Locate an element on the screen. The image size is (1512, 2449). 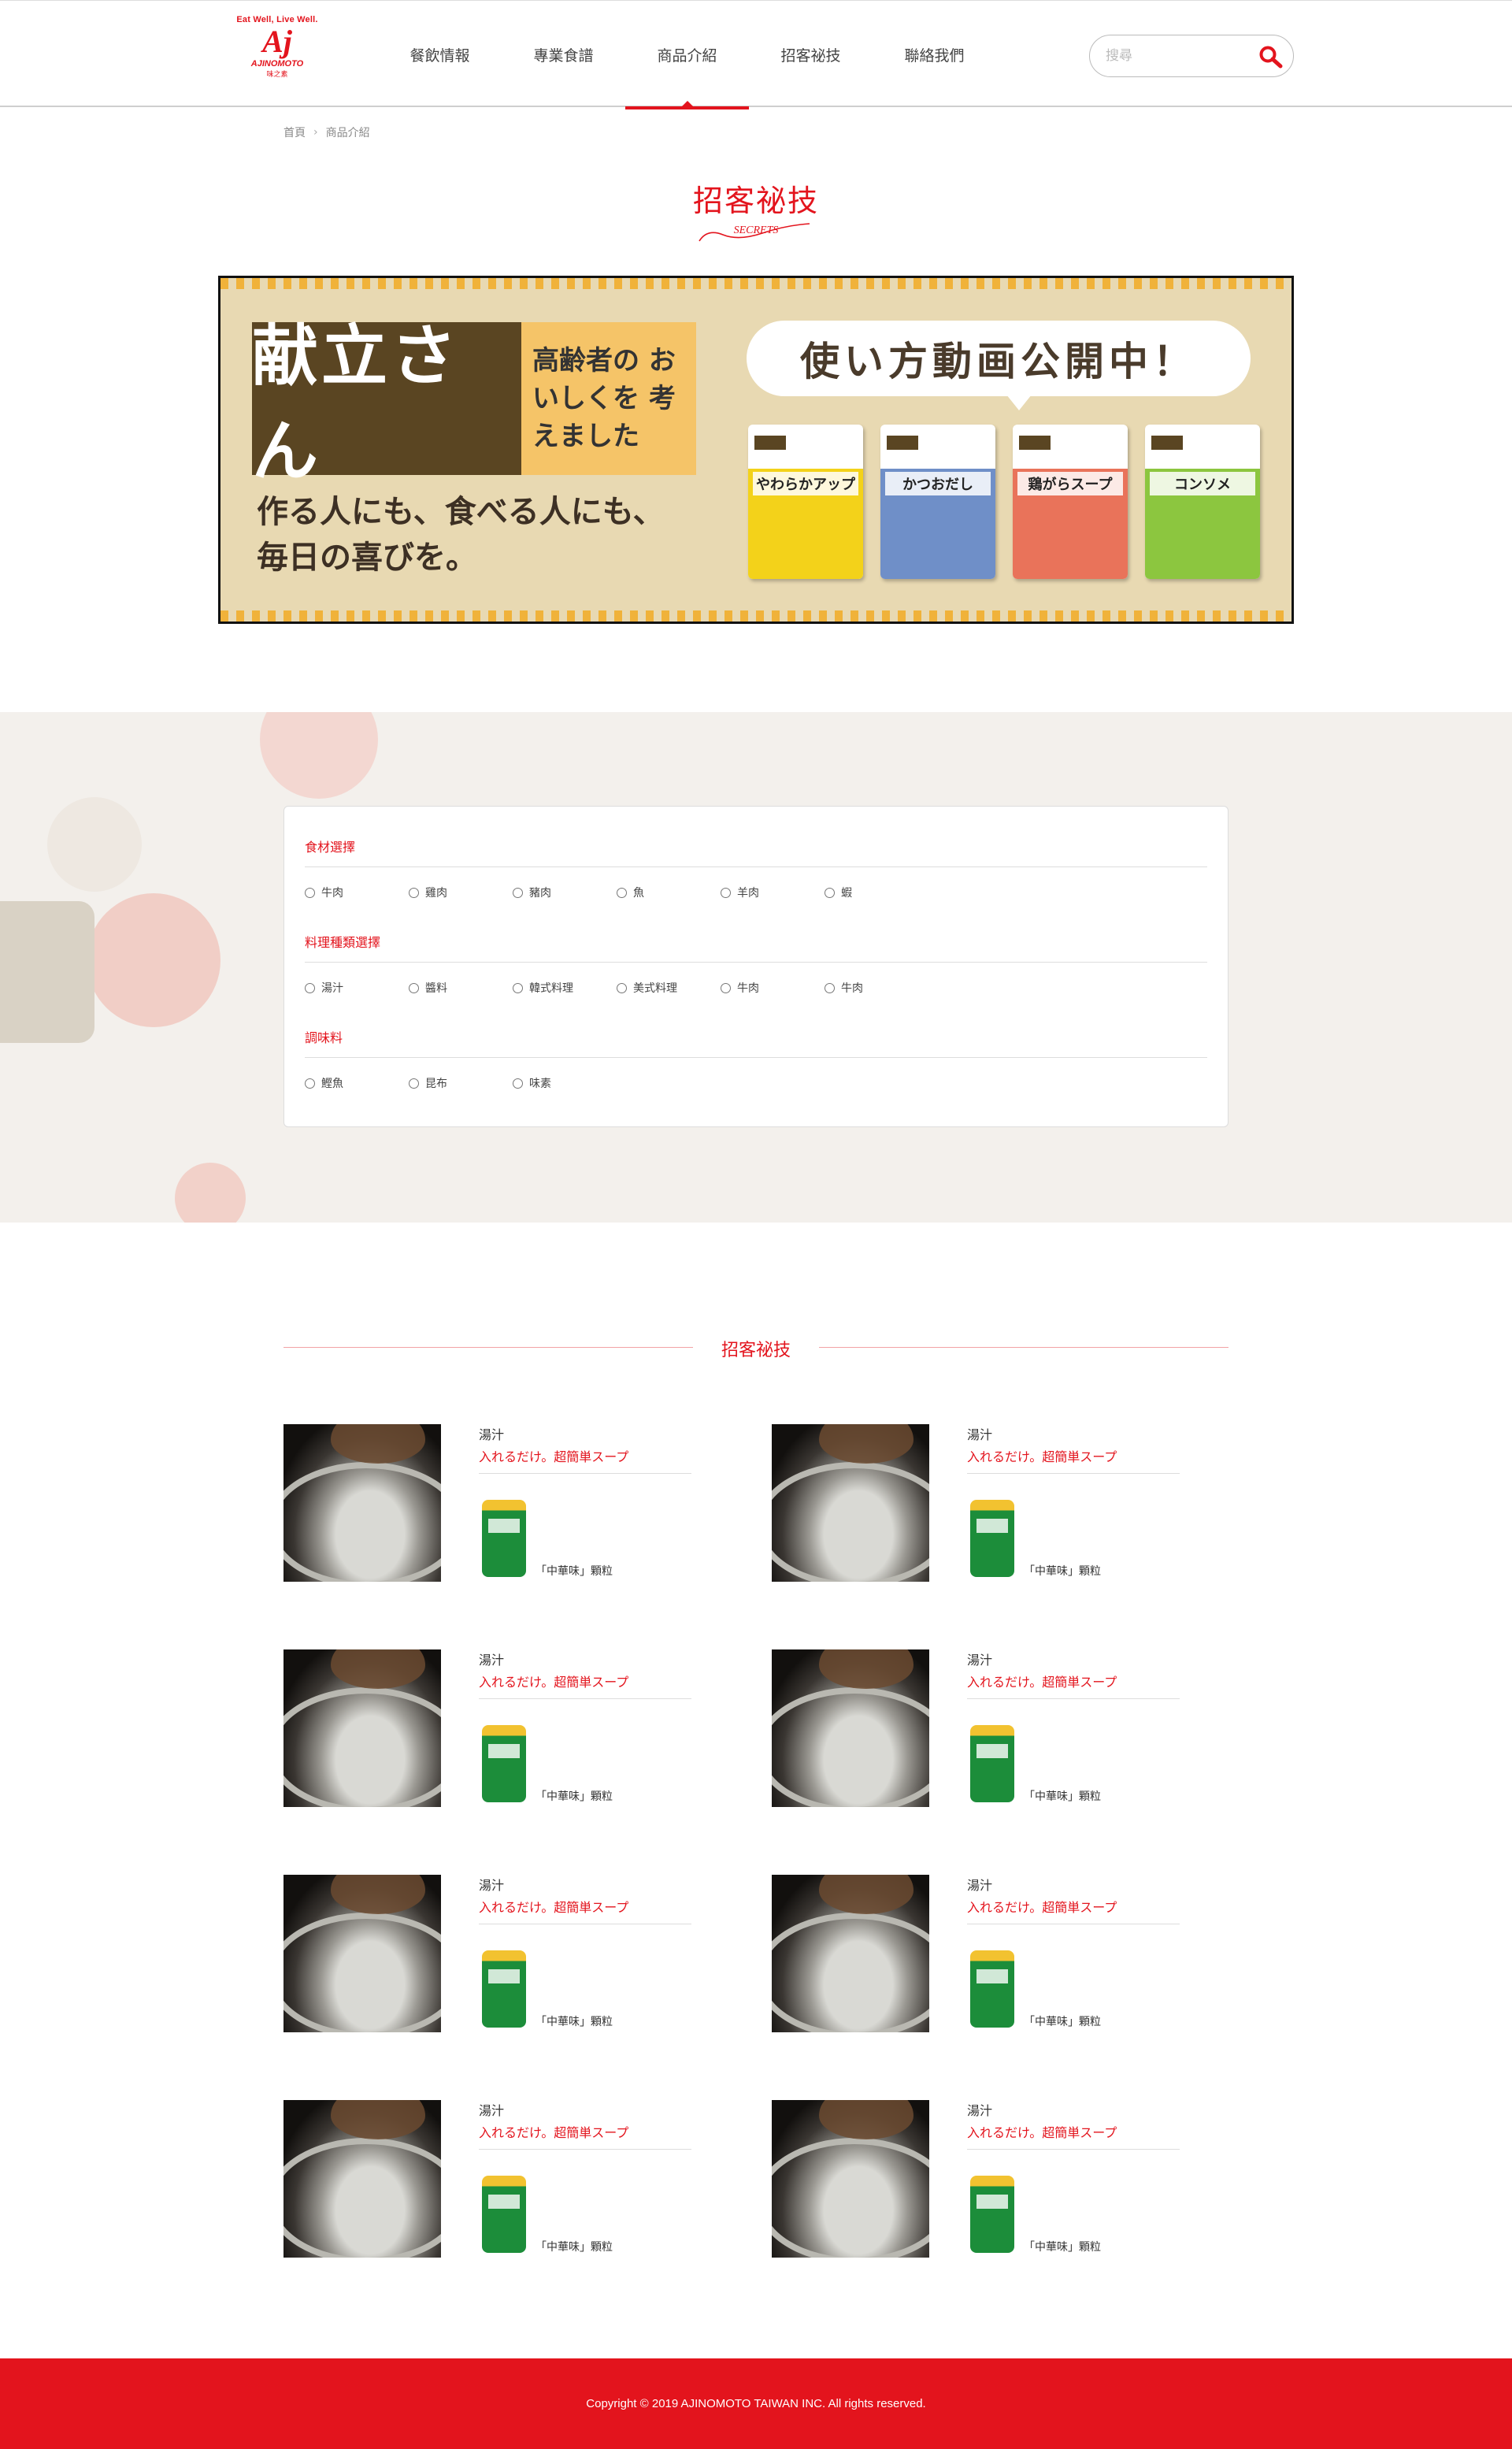
banner-logo-text: 献立さん is located at coordinates (356, 403).